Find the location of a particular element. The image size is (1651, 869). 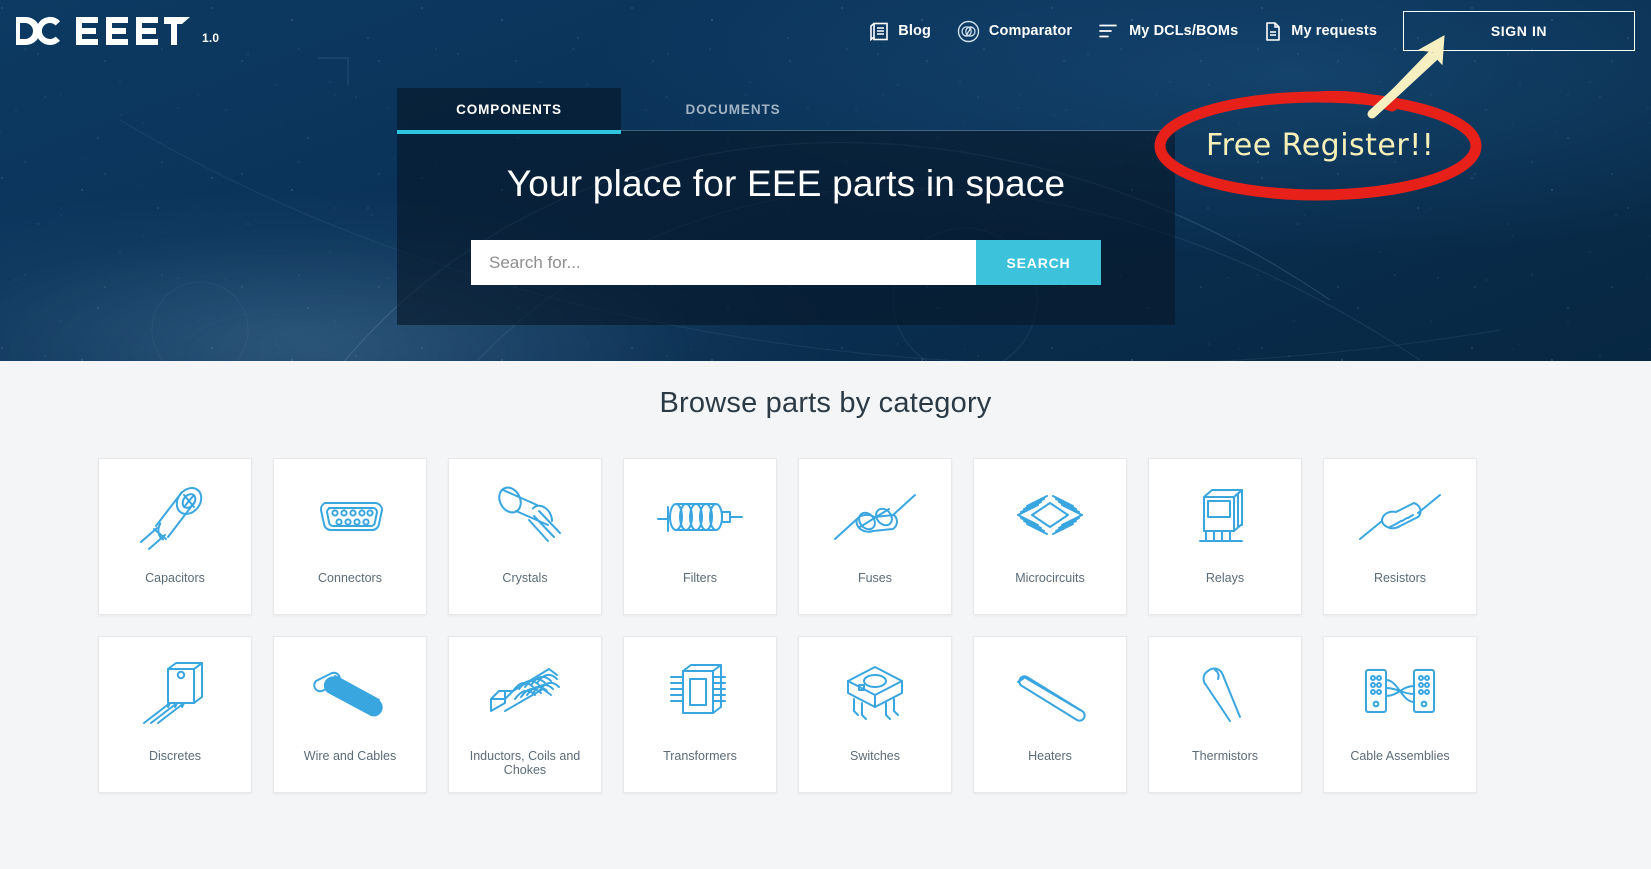

category-label: Wire and Cables is located at coordinates (350, 756).